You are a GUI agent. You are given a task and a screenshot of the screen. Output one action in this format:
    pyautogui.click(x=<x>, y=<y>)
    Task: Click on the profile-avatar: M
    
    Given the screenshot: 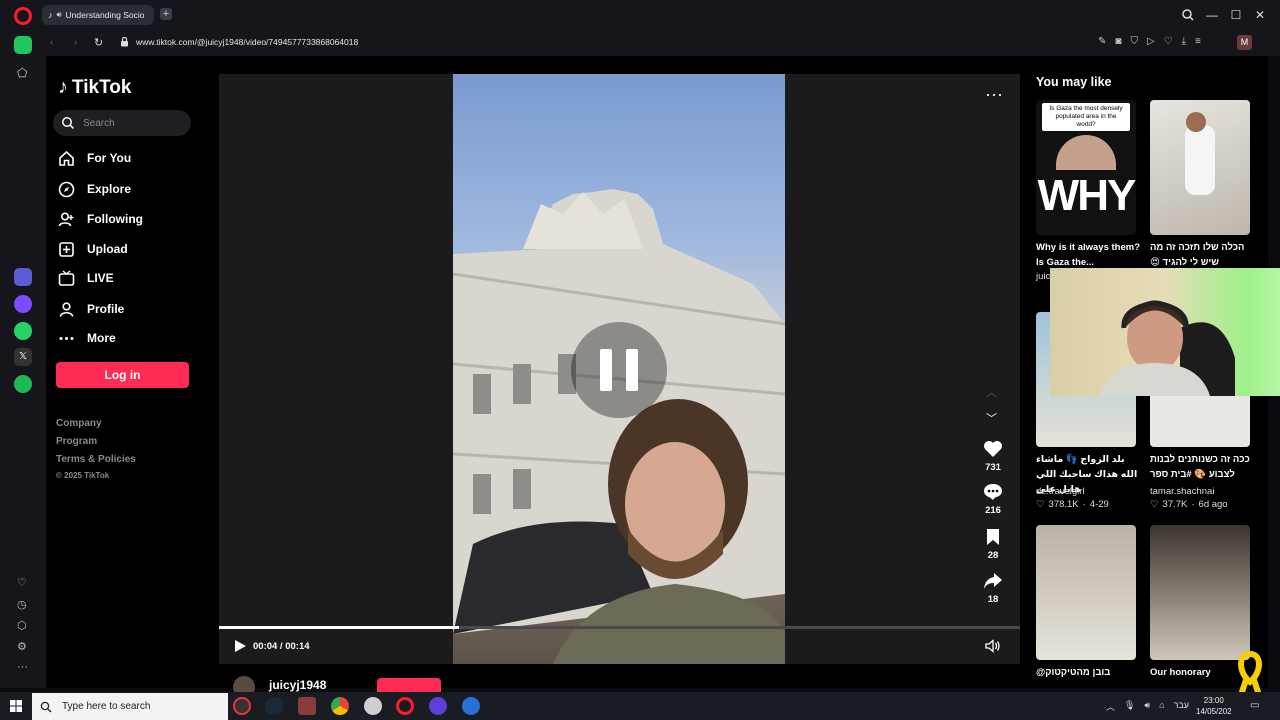 What is the action you would take?
    pyautogui.click(x=1244, y=42)
    